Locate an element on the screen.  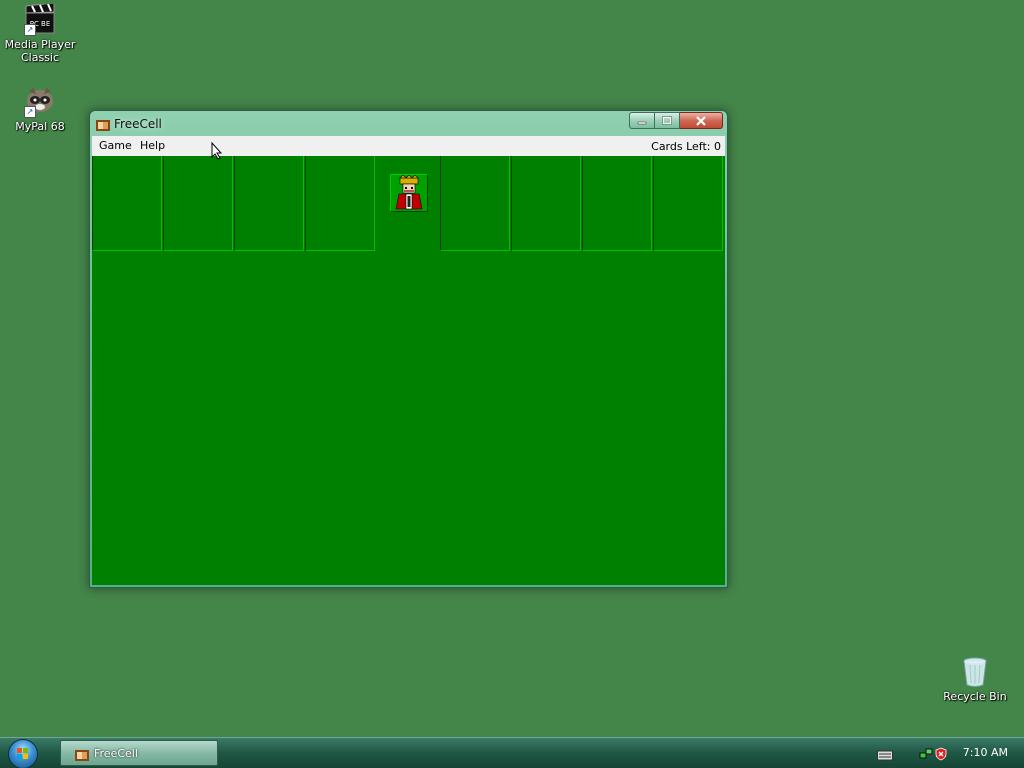
close-button is located at coordinates (701, 120).